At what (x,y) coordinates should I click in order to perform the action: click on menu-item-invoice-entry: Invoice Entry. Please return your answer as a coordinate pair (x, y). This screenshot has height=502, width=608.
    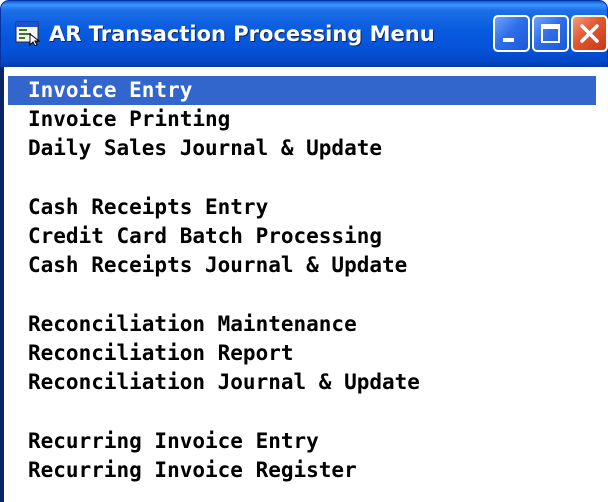
    Looking at the image, I should click on (302, 90).